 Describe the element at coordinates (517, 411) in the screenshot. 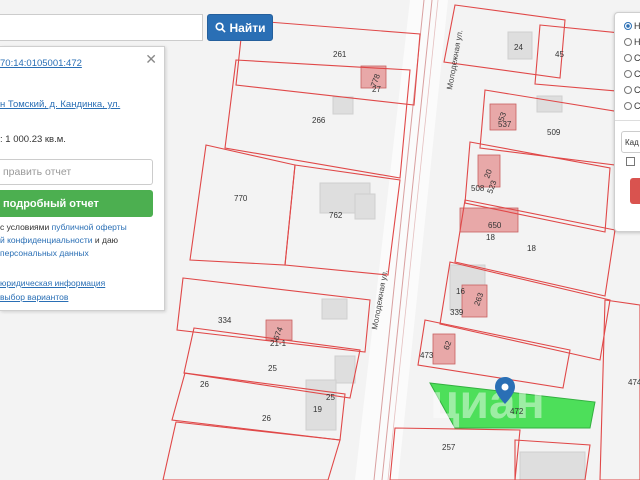

I see `plot-label: 472` at that location.